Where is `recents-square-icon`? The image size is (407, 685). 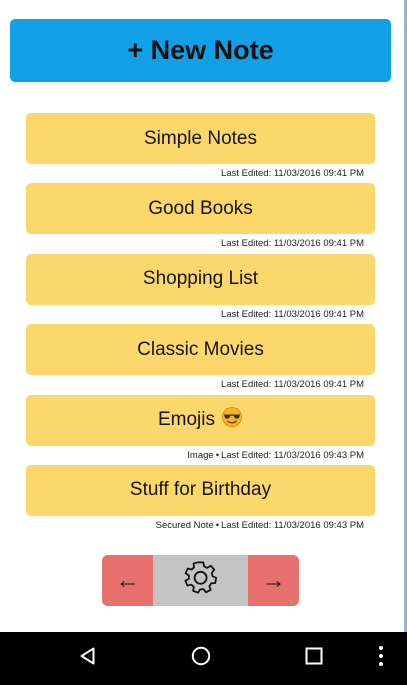
recents-square-icon is located at coordinates (314, 658).